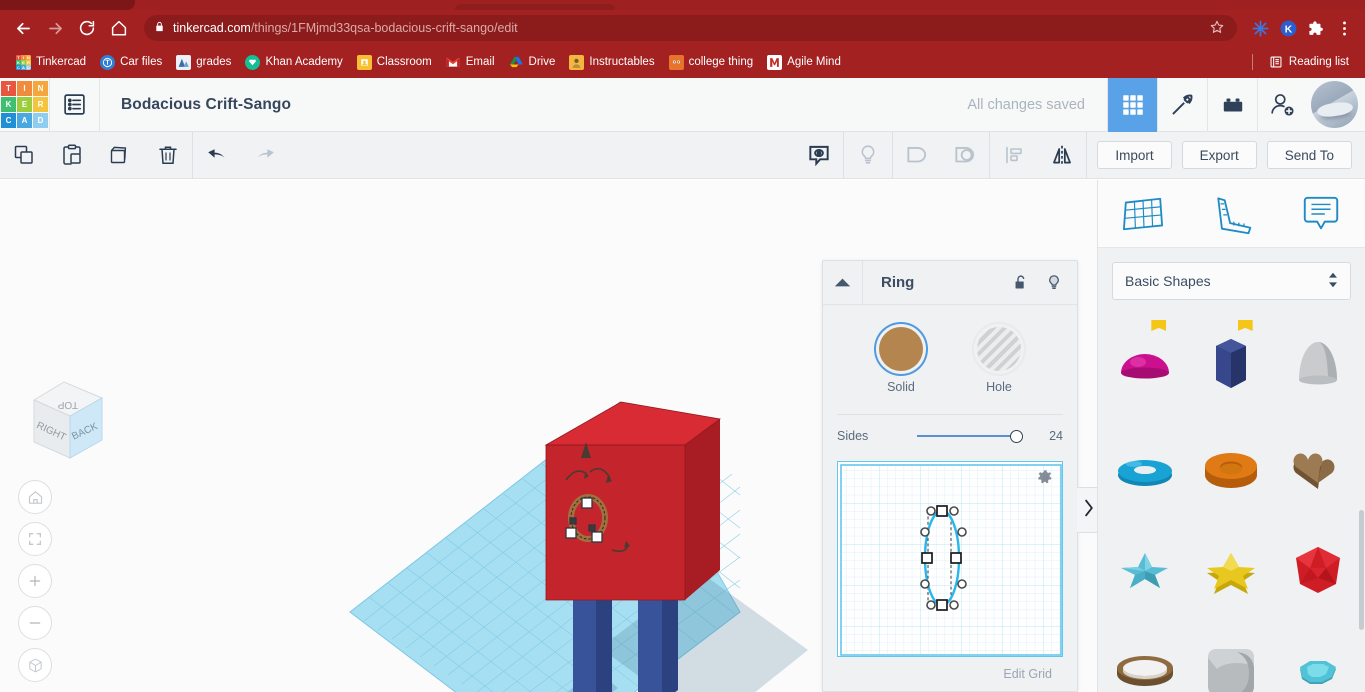 This screenshot has height=692, width=1365. What do you see at coordinates (1062, 155) in the screenshot?
I see `mirror-icon` at bounding box center [1062, 155].